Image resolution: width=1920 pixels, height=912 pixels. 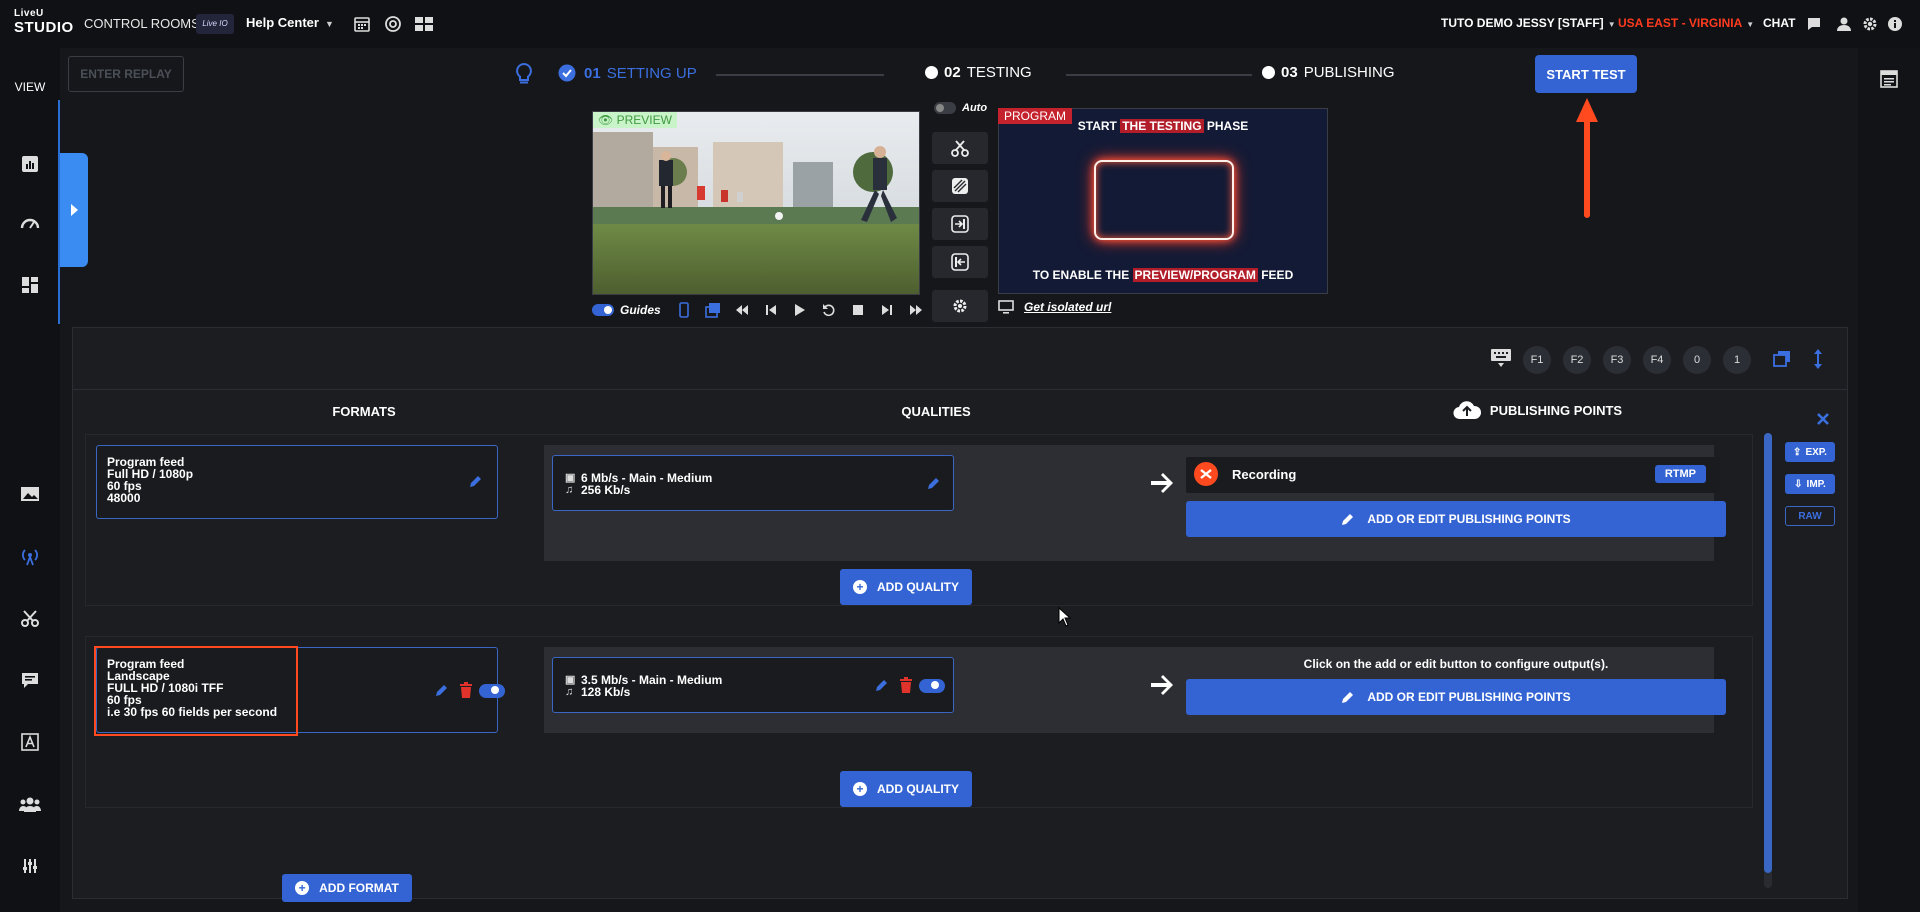 What do you see at coordinates (1737, 360) in the screenshot?
I see `hotkey-1: 1` at bounding box center [1737, 360].